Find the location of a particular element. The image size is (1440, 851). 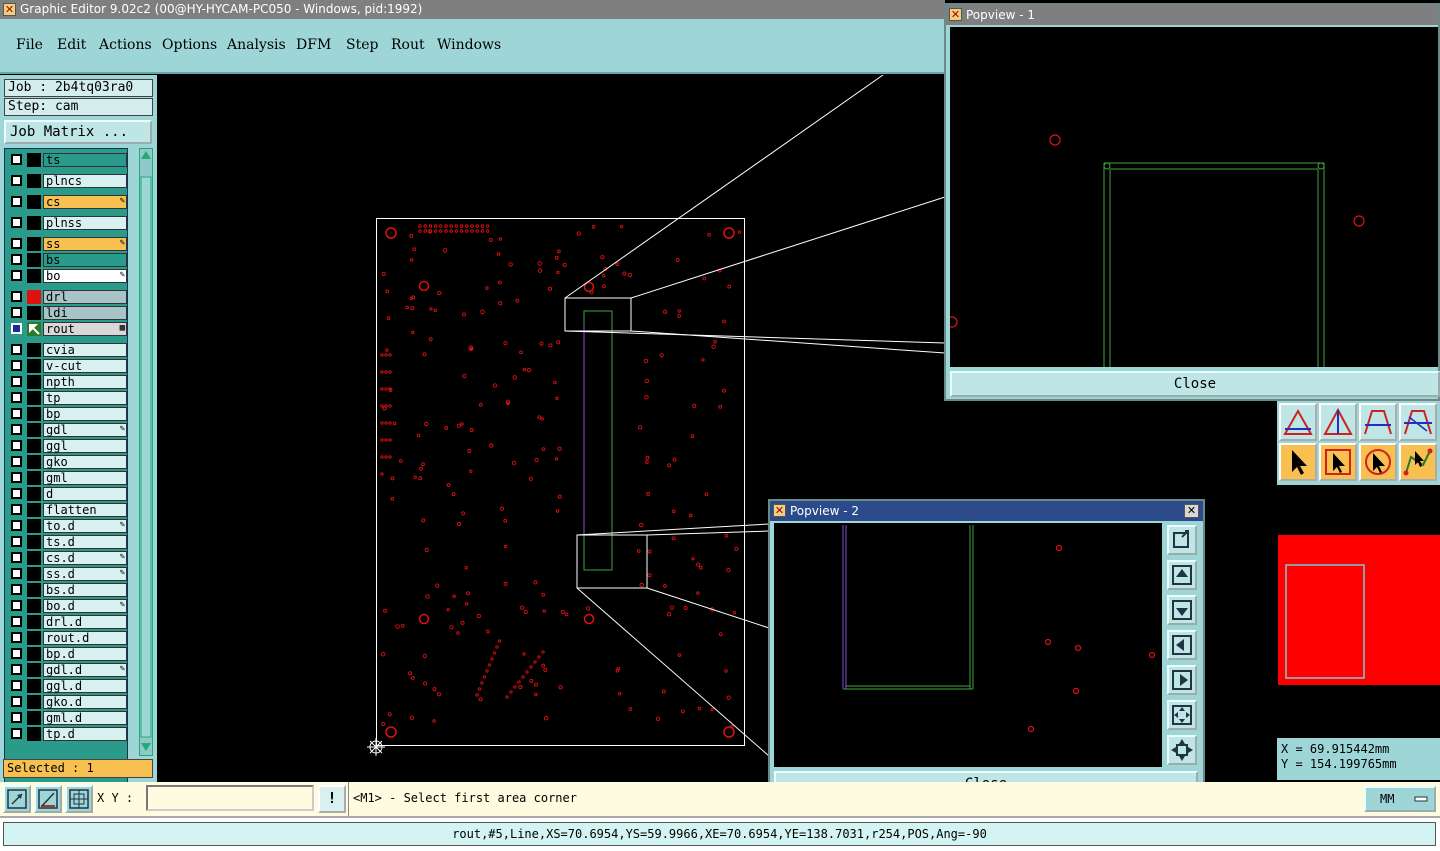

popview-2-zoom-in-button is located at coordinates (1182, 715).